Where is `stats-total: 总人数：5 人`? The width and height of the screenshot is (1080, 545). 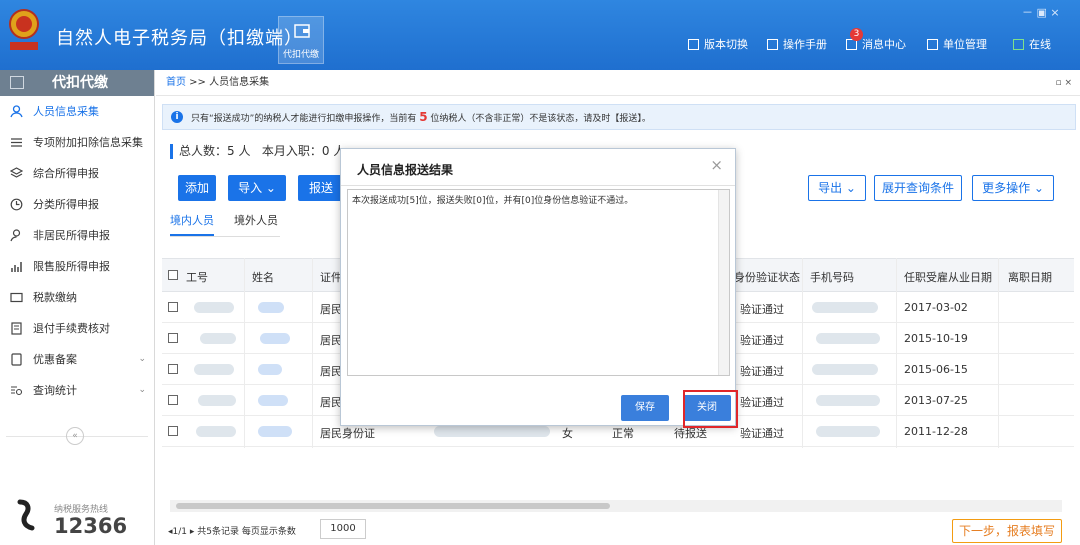
stats-total: 总人数：5 人 is located at coordinates (215, 151).